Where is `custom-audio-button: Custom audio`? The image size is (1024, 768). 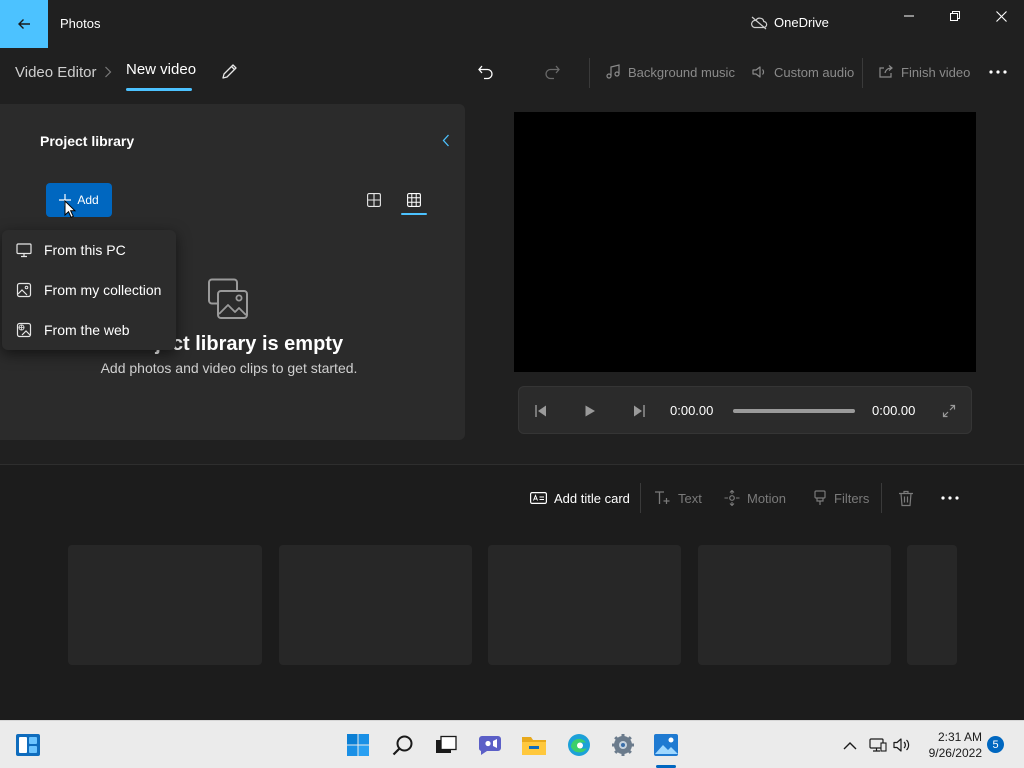
custom-audio-button: Custom audio is located at coordinates (802, 72).